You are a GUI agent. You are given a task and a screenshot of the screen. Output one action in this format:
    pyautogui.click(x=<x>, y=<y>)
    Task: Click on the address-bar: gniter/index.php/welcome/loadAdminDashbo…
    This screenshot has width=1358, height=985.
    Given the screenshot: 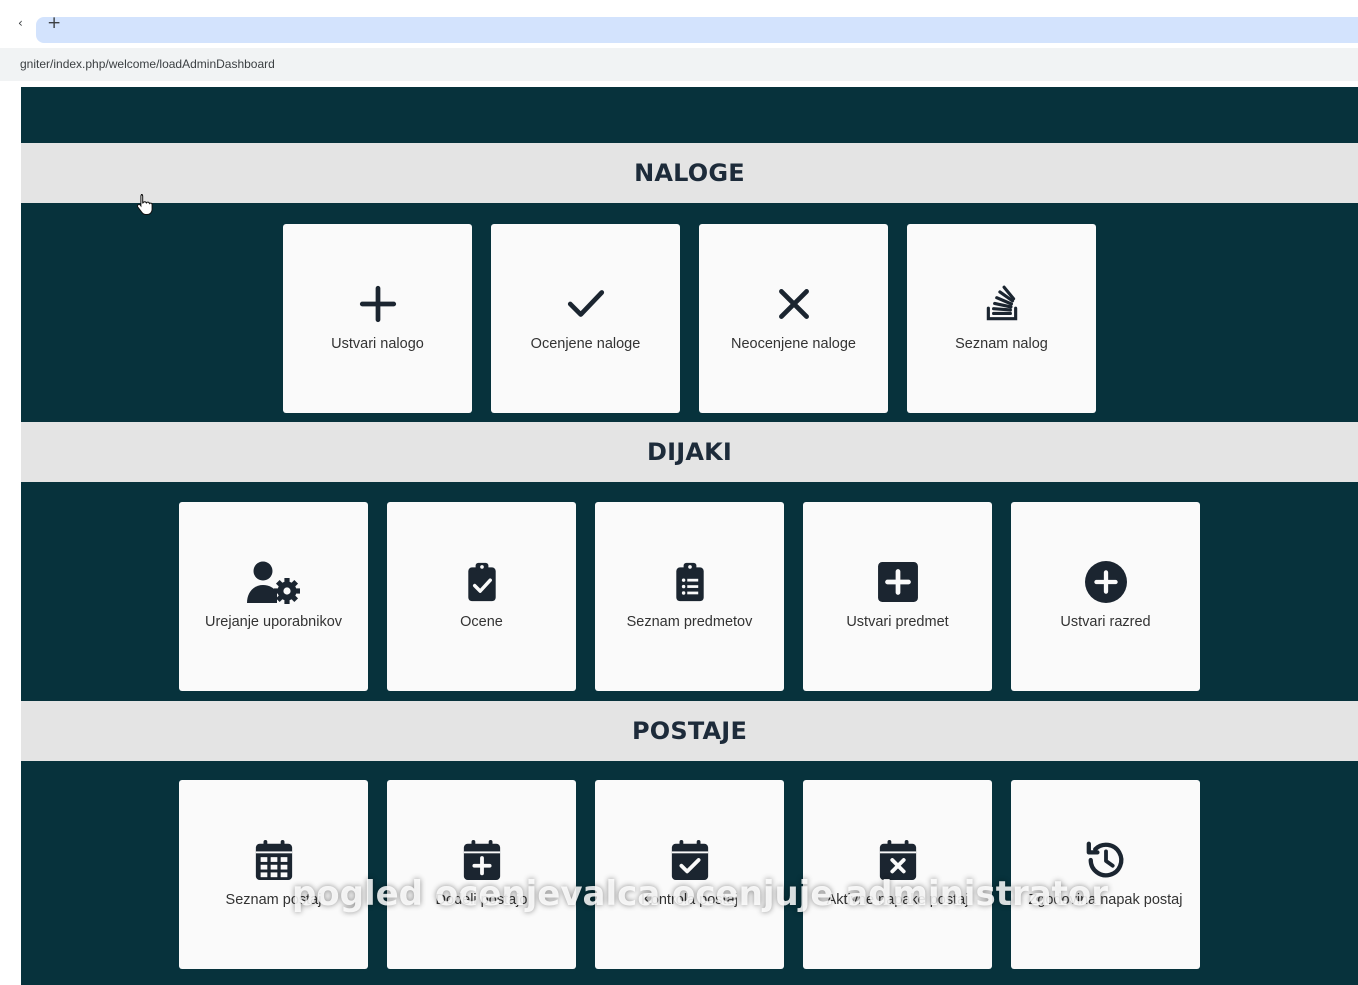 What is the action you would take?
    pyautogui.click(x=679, y=64)
    